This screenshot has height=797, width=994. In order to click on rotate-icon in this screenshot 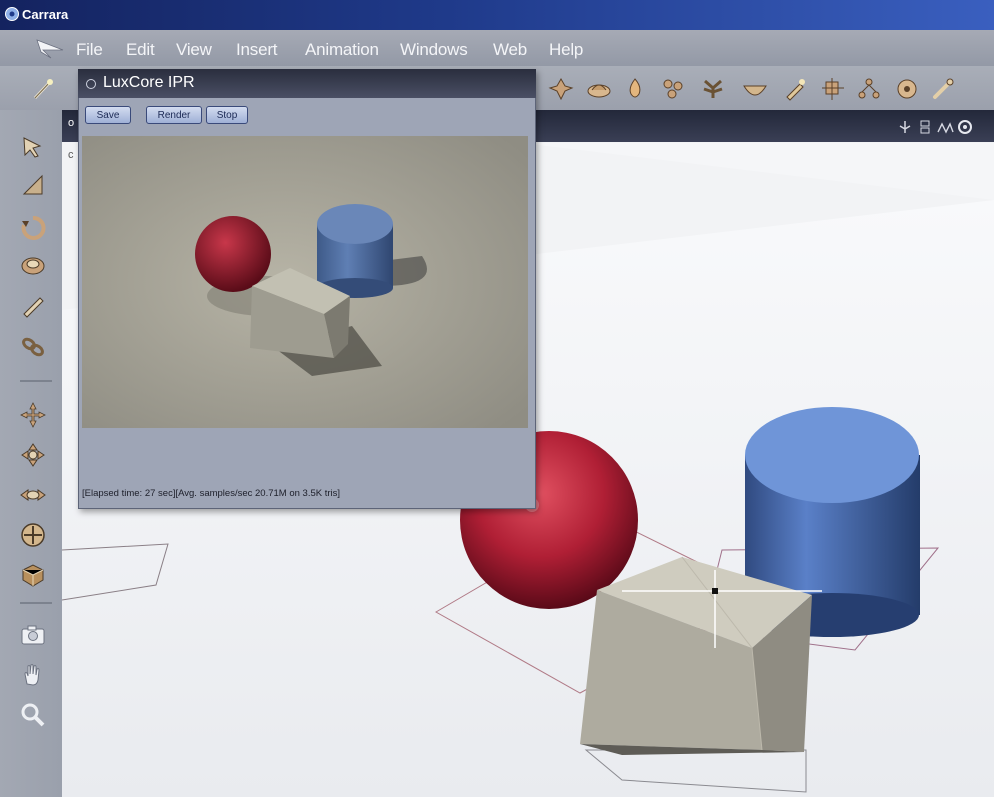, I will do `click(33, 228)`.